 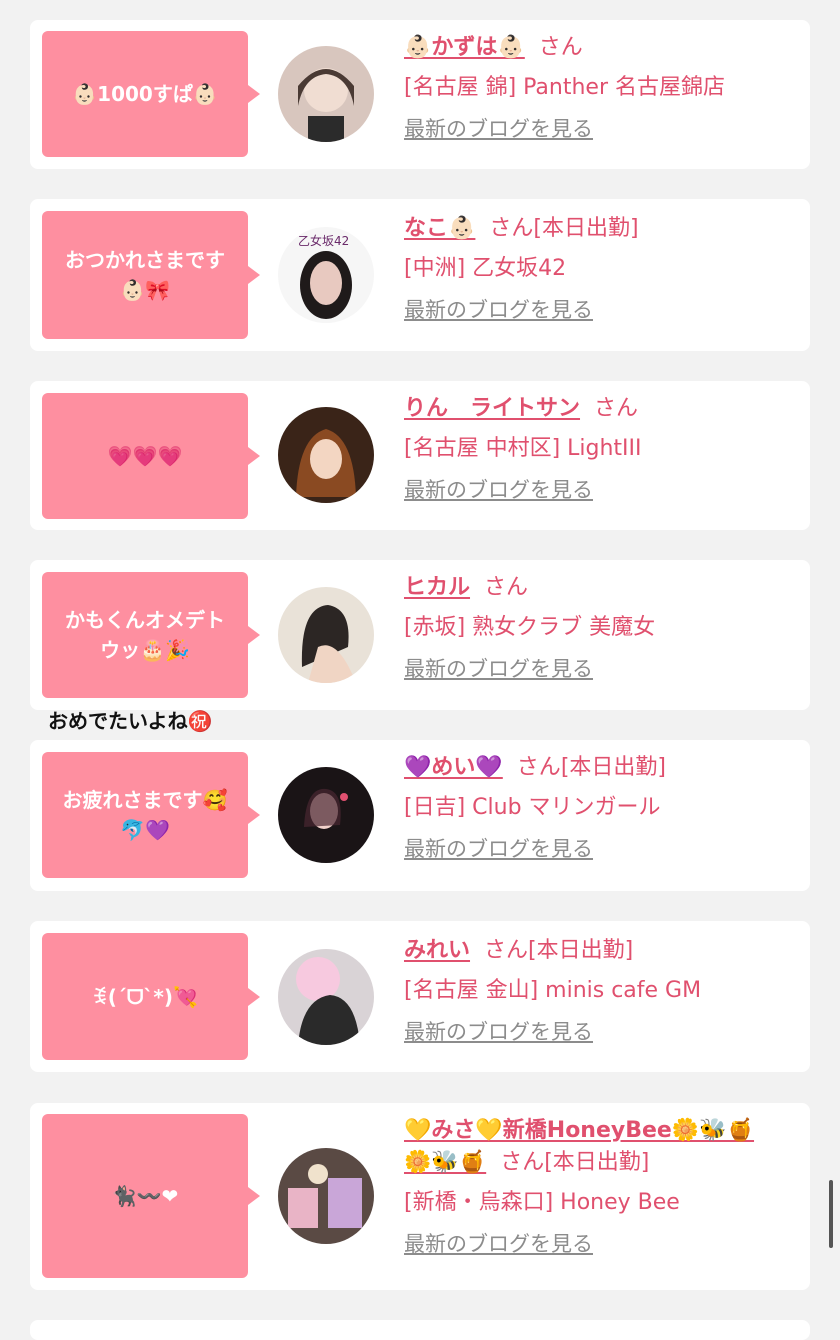 I want to click on message-bubble: 💗💗💗, so click(x=151, y=456).